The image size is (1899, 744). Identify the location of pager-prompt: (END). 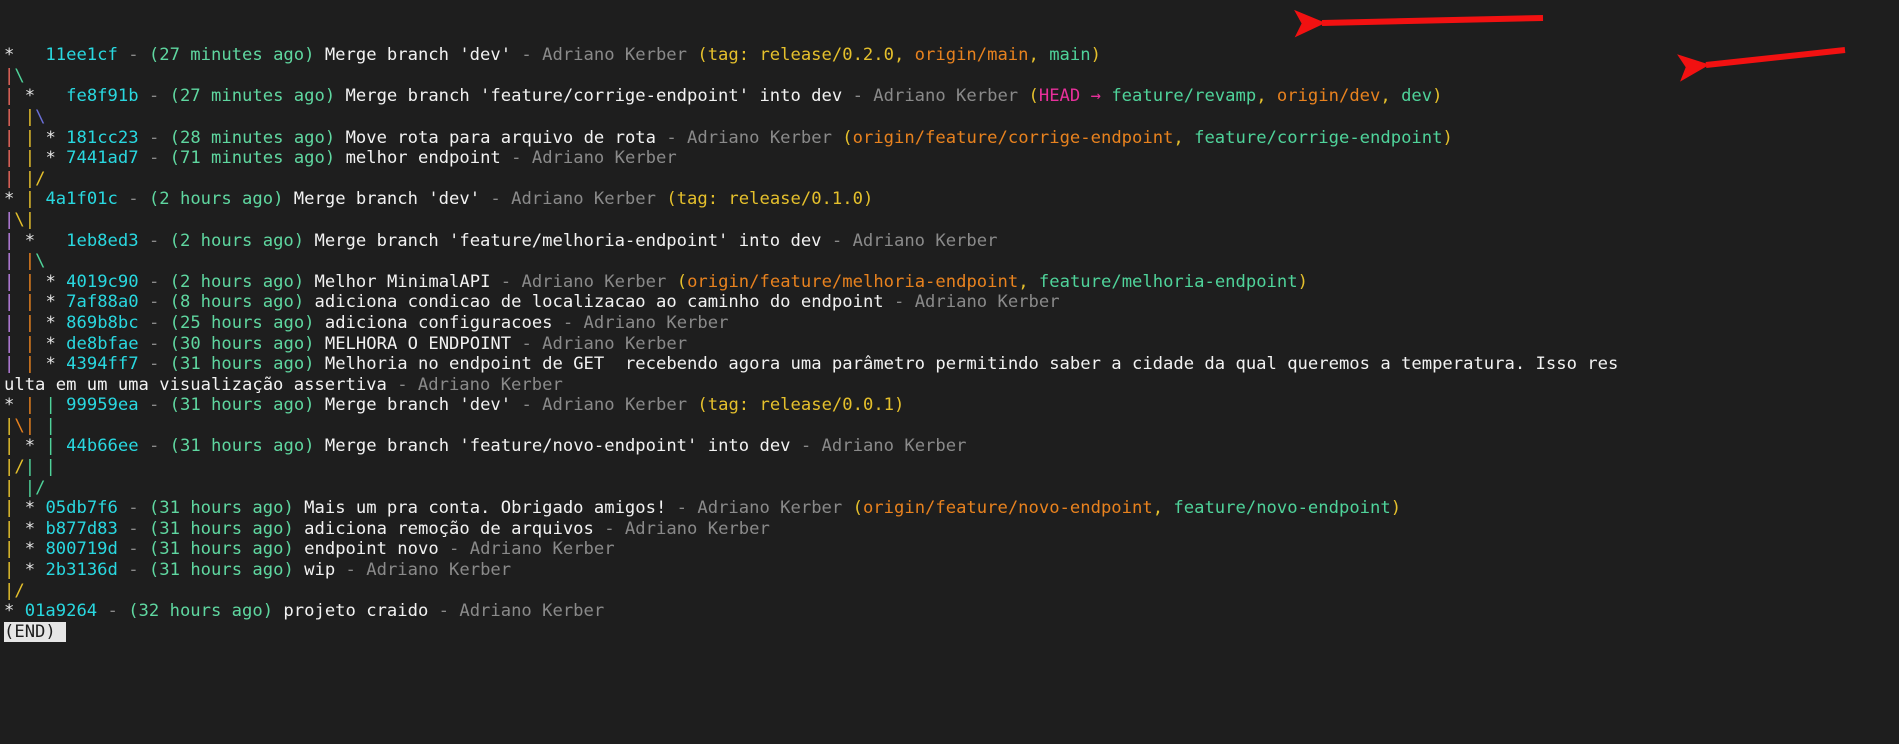
(951, 632).